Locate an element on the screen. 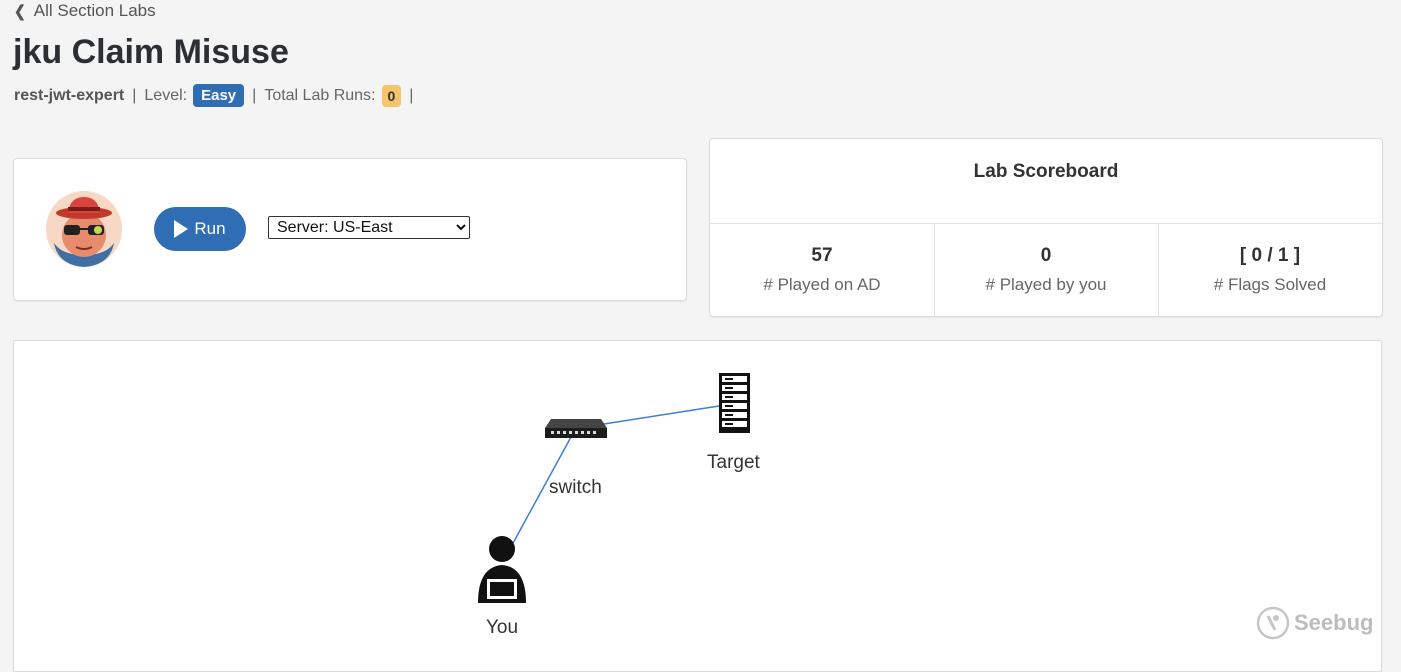 The height and width of the screenshot is (672, 1401). stat-value: 57 is located at coordinates (822, 255).